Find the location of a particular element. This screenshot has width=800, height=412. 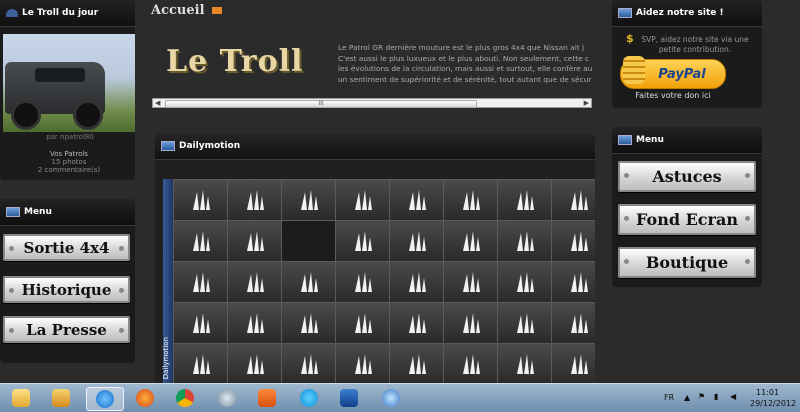

troll-photo is located at coordinates (69, 83).